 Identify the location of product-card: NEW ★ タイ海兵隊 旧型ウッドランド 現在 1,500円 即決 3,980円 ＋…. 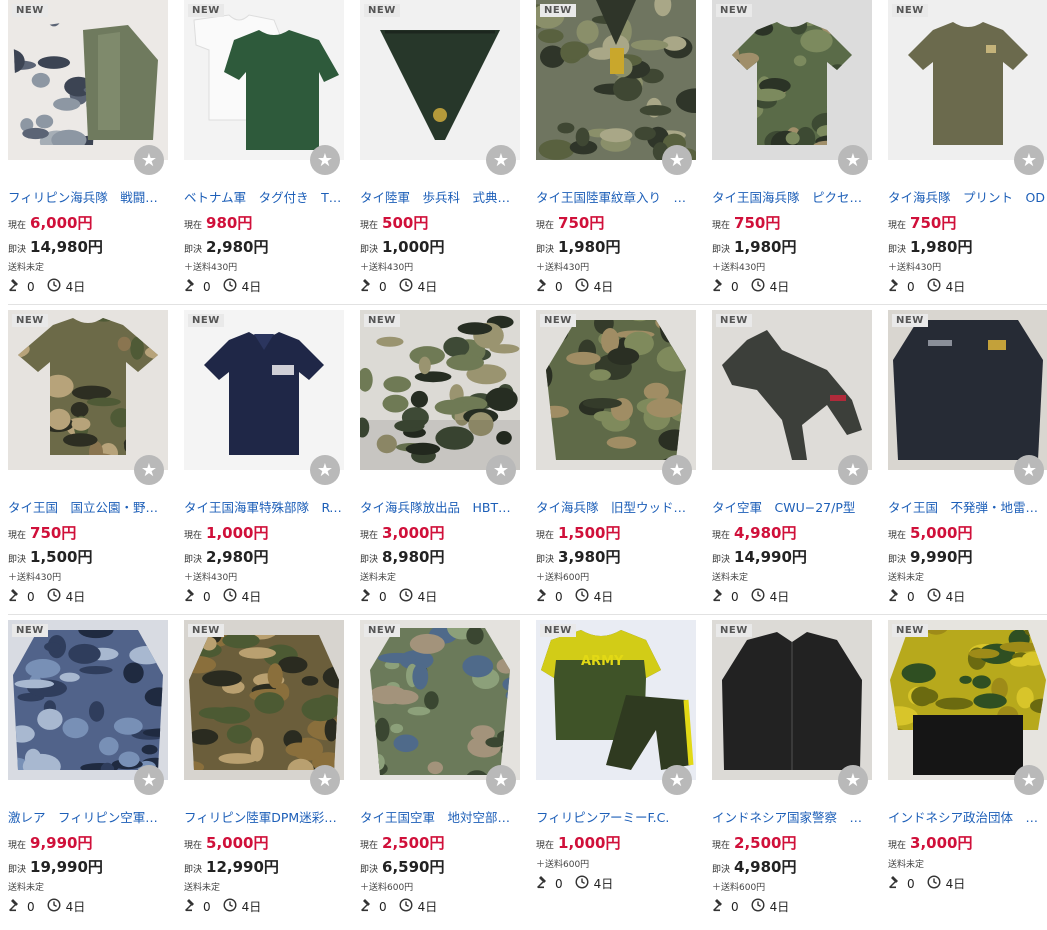
(616, 460).